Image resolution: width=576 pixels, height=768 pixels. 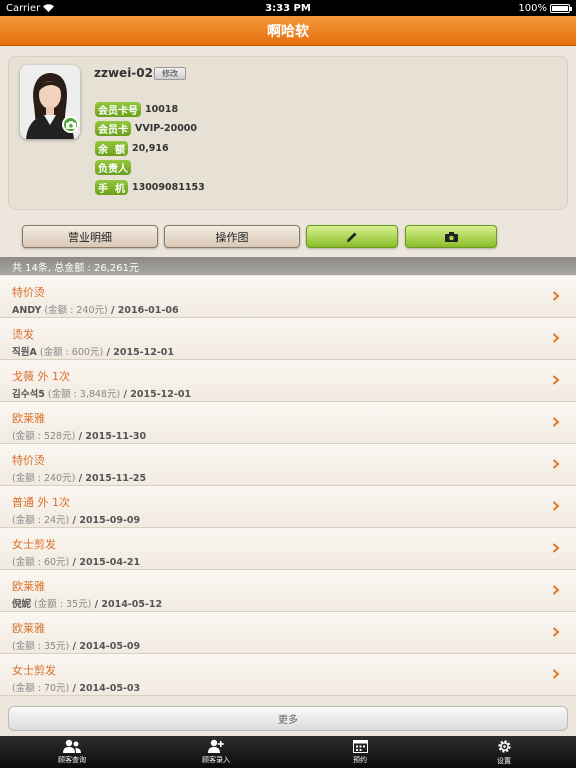 What do you see at coordinates (288, 549) in the screenshot?
I see `record-row: 女士剪发 (金额 : 60元) / 2015-04-21` at bounding box center [288, 549].